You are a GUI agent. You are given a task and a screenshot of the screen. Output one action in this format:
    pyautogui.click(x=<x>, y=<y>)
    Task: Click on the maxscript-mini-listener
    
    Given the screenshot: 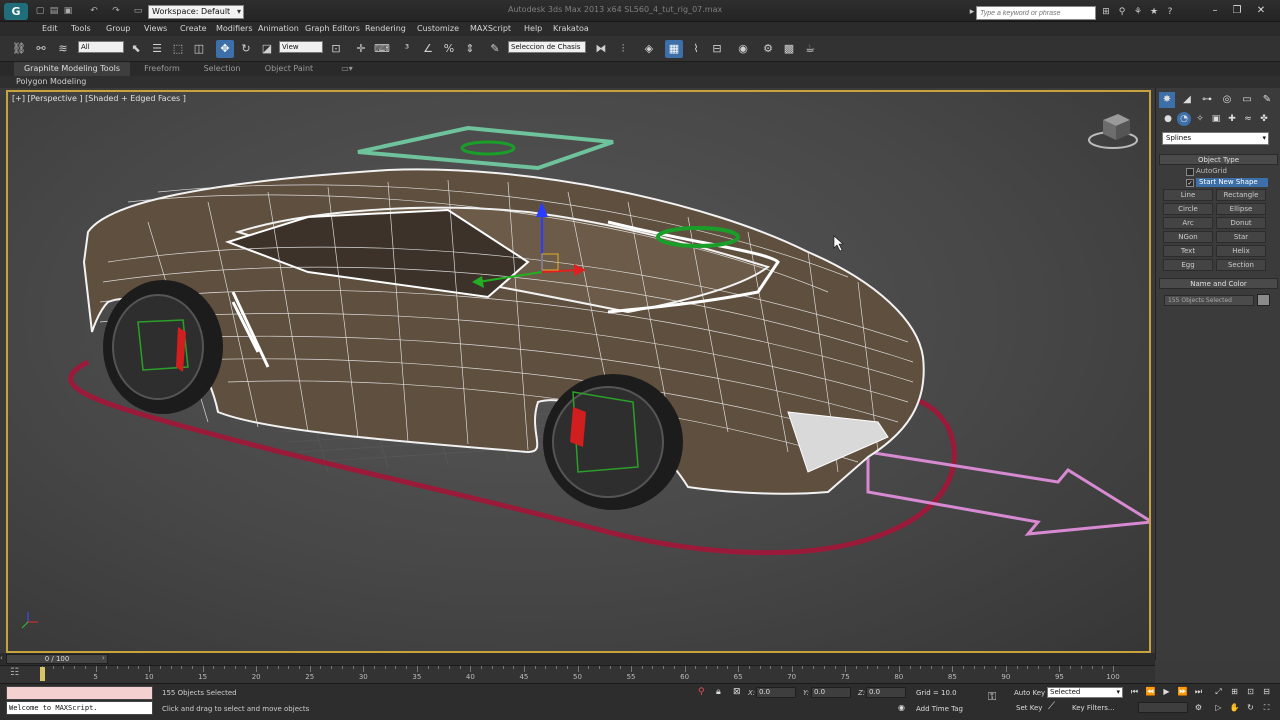 What is the action you would take?
    pyautogui.click(x=79, y=693)
    